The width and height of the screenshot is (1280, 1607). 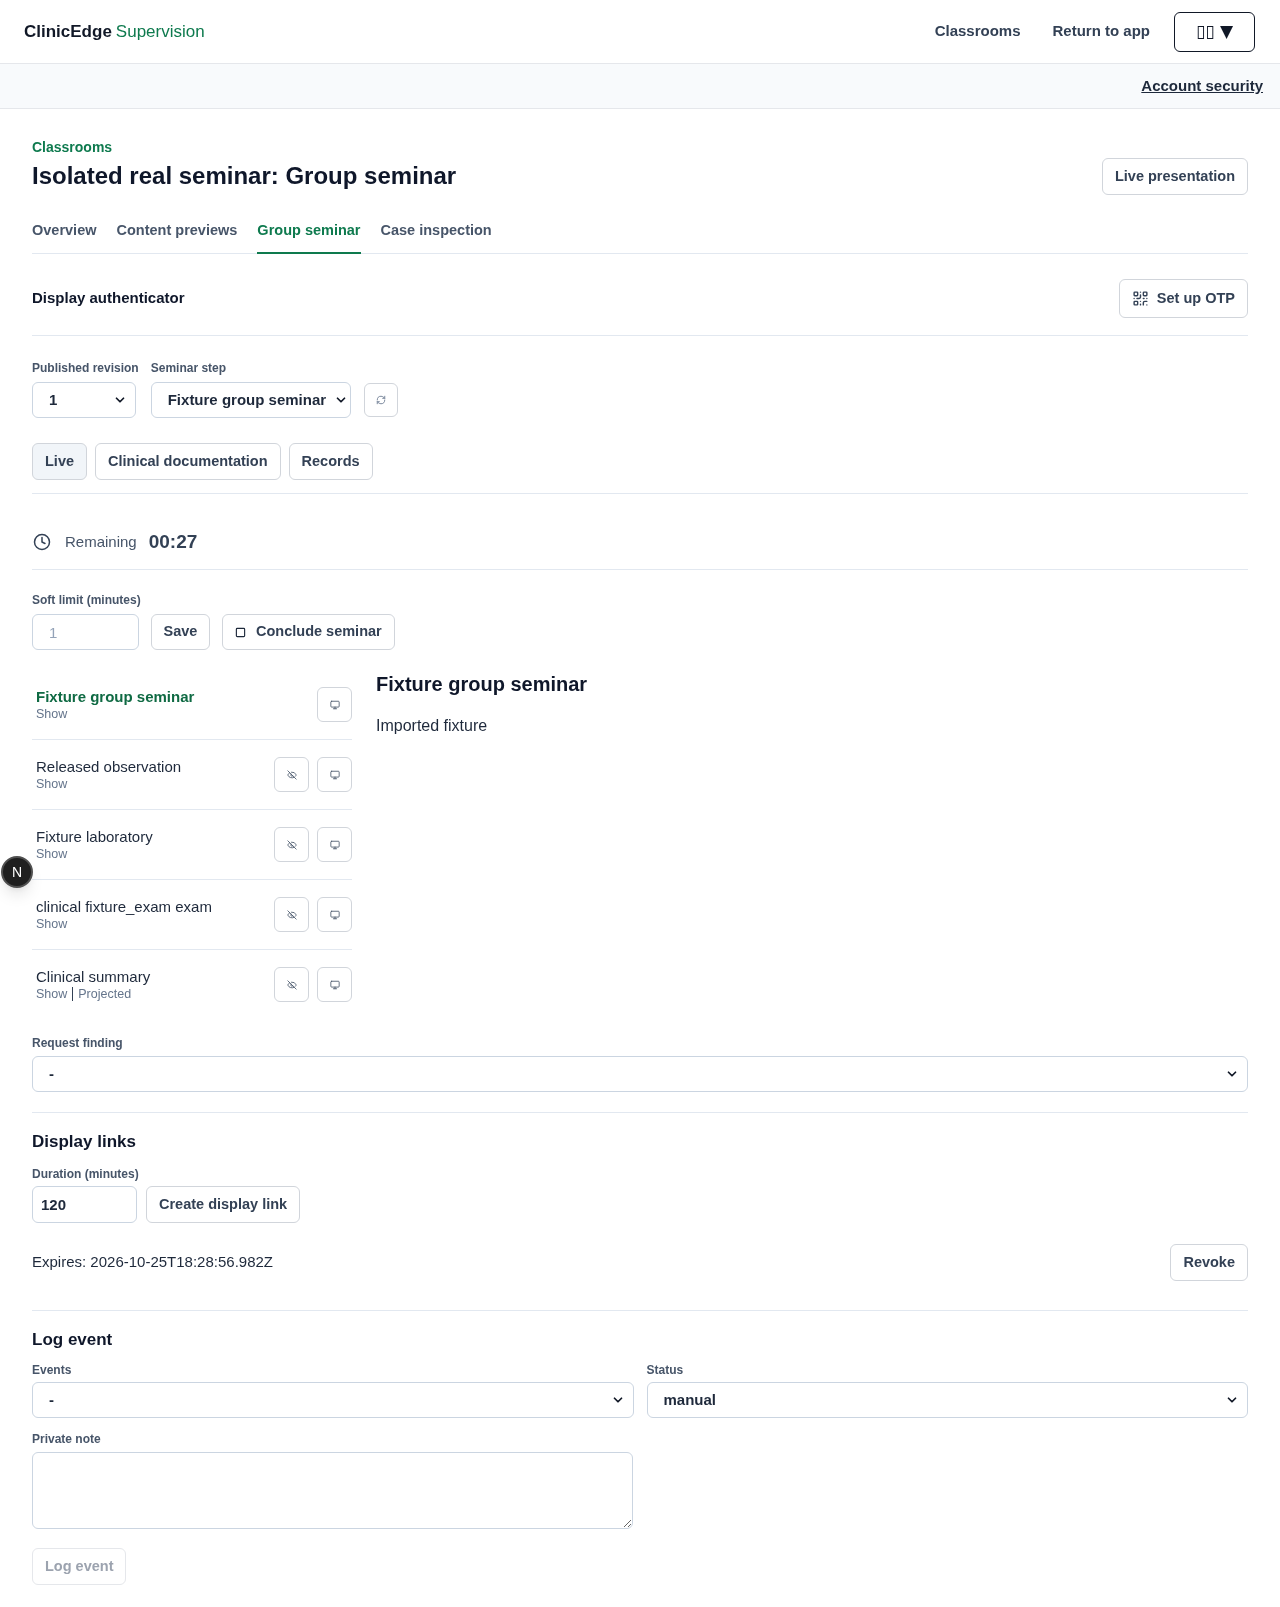 What do you see at coordinates (105, 993) in the screenshot?
I see `step-status: Projected` at bounding box center [105, 993].